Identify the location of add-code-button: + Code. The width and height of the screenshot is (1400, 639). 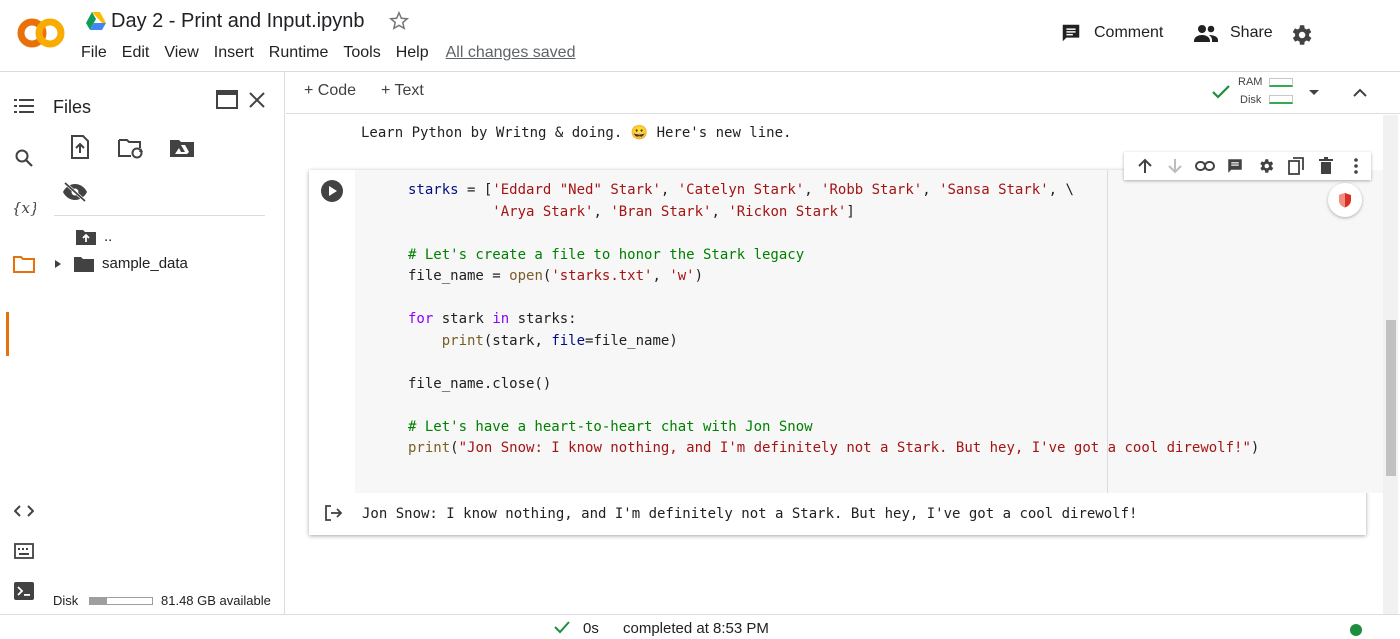
(330, 91).